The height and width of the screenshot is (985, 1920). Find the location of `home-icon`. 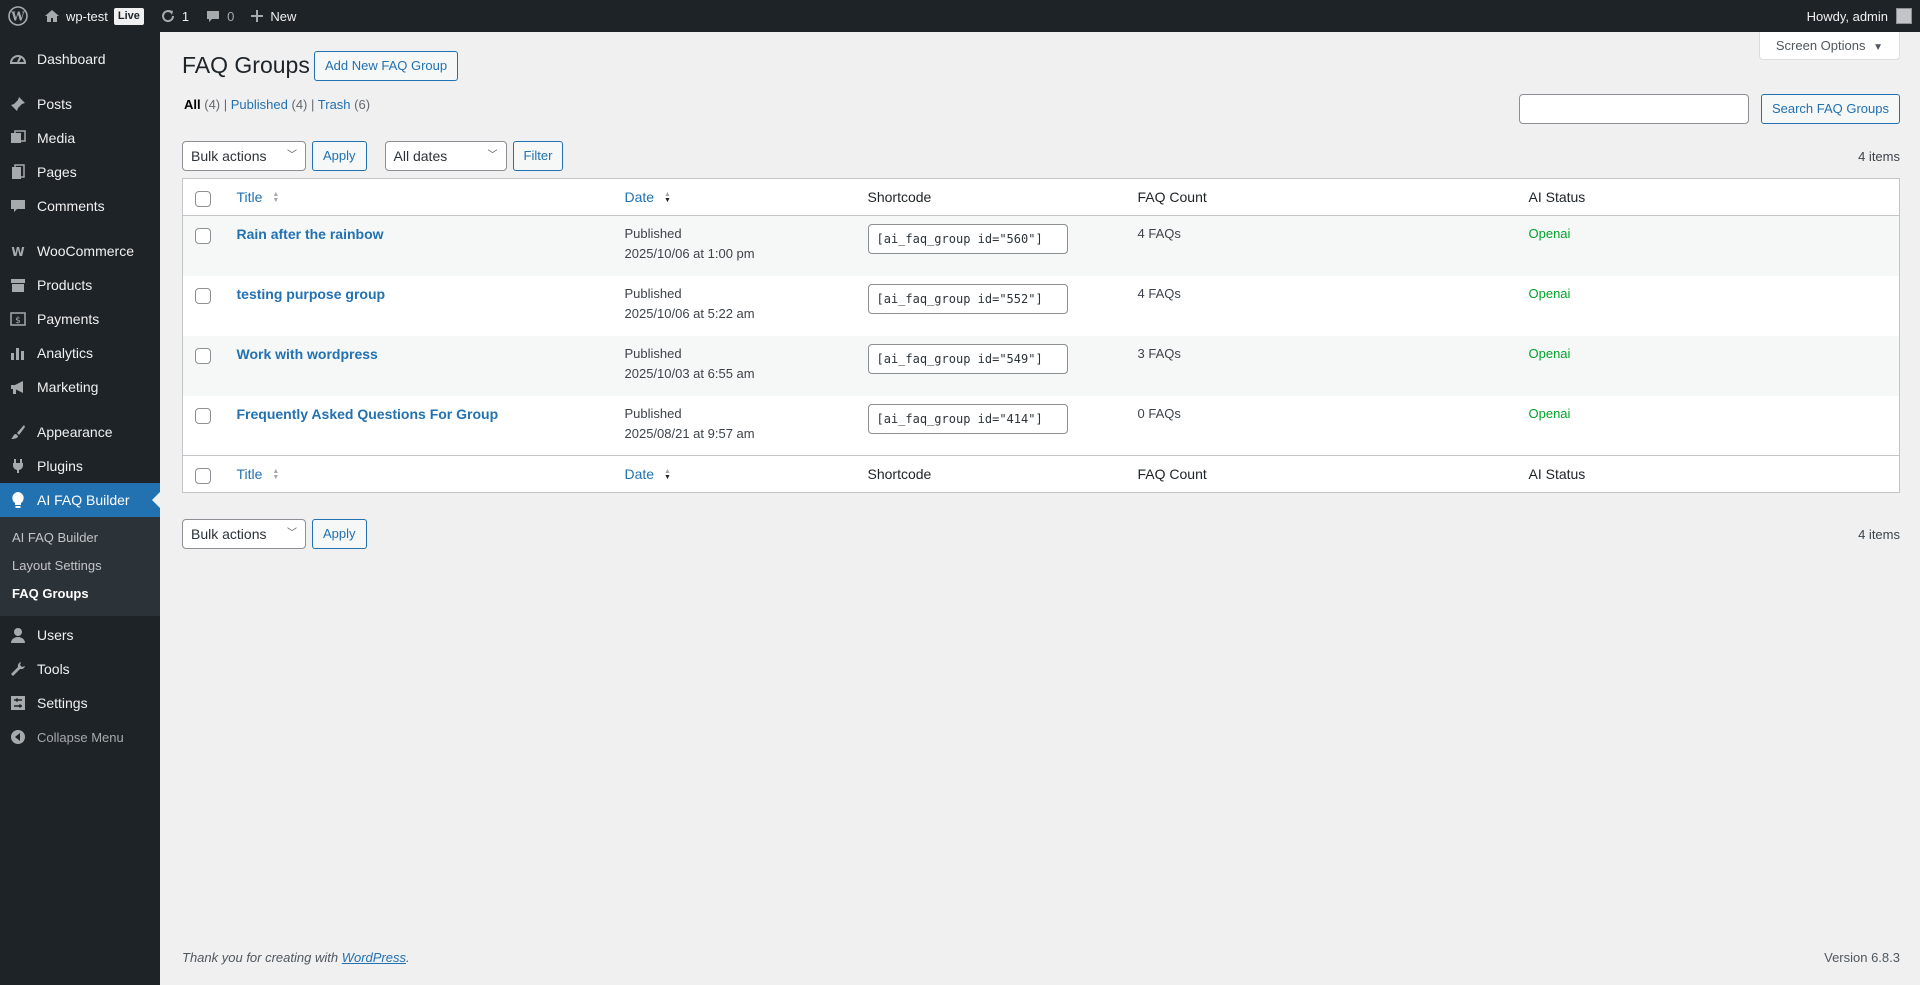

home-icon is located at coordinates (52, 16).